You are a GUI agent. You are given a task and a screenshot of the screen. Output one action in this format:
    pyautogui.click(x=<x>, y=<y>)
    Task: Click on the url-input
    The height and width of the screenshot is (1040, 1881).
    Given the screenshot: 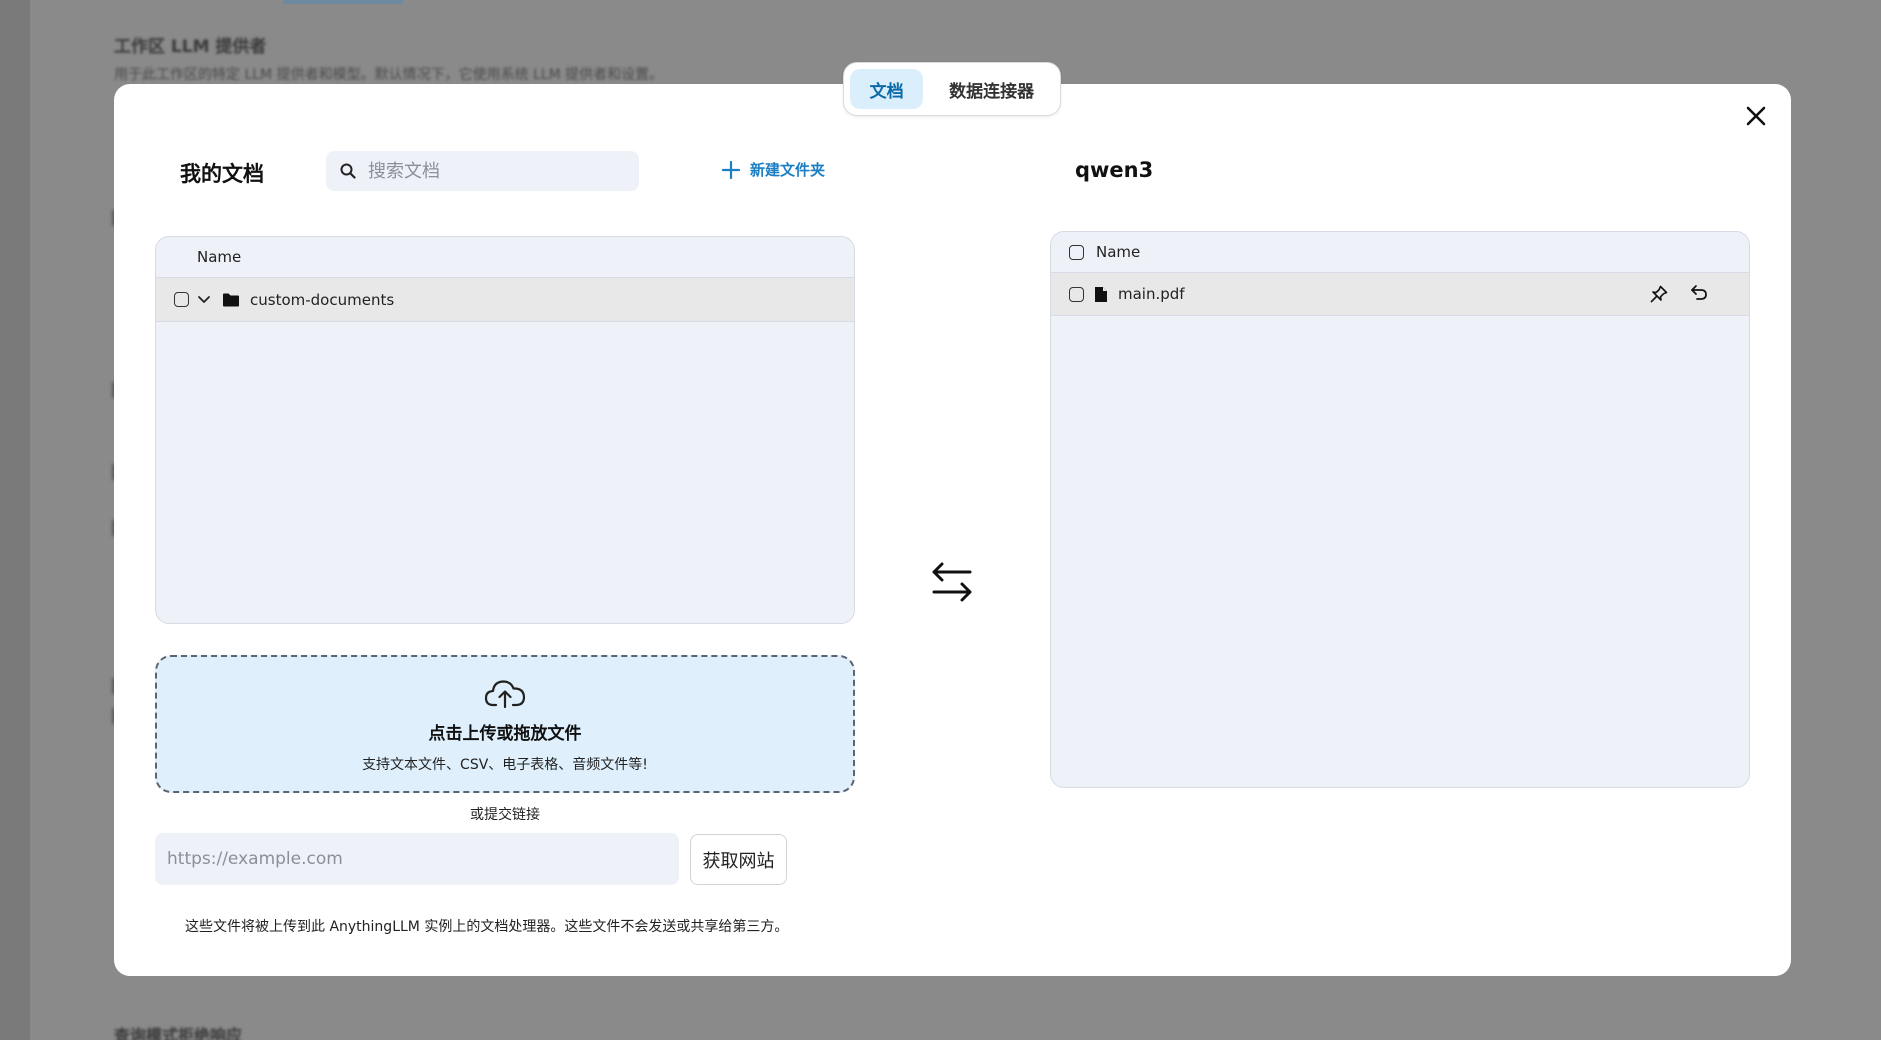 What is the action you would take?
    pyautogui.click(x=417, y=859)
    